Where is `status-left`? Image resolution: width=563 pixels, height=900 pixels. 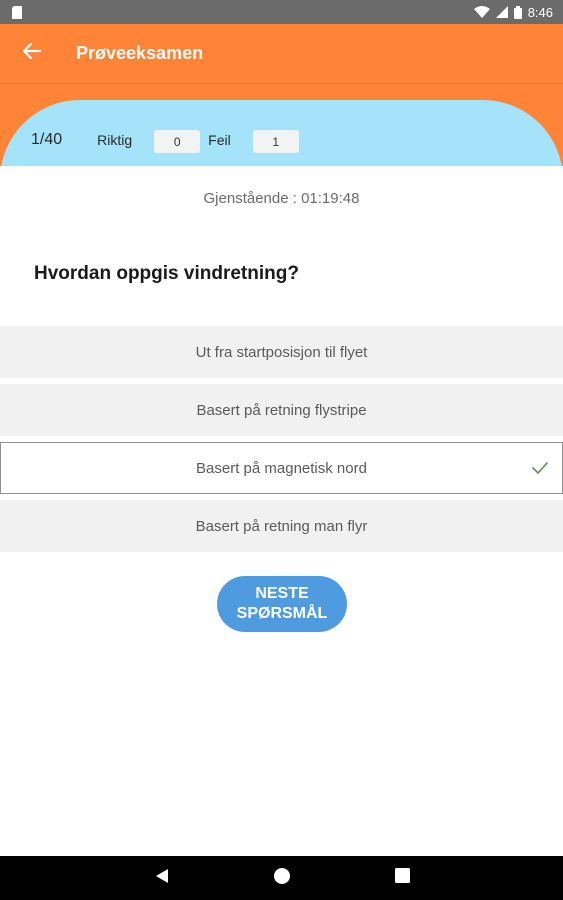
status-left is located at coordinates (17, 12).